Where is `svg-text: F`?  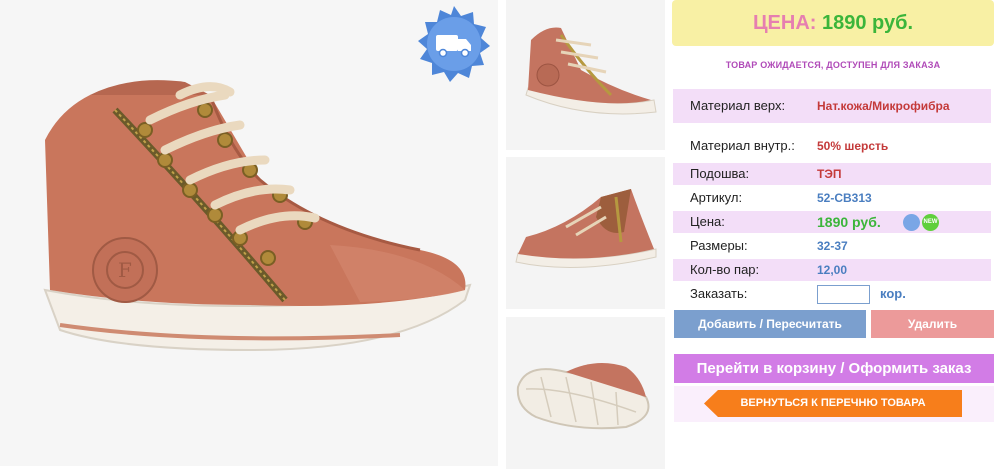
svg-text: F is located at coordinates (125, 270).